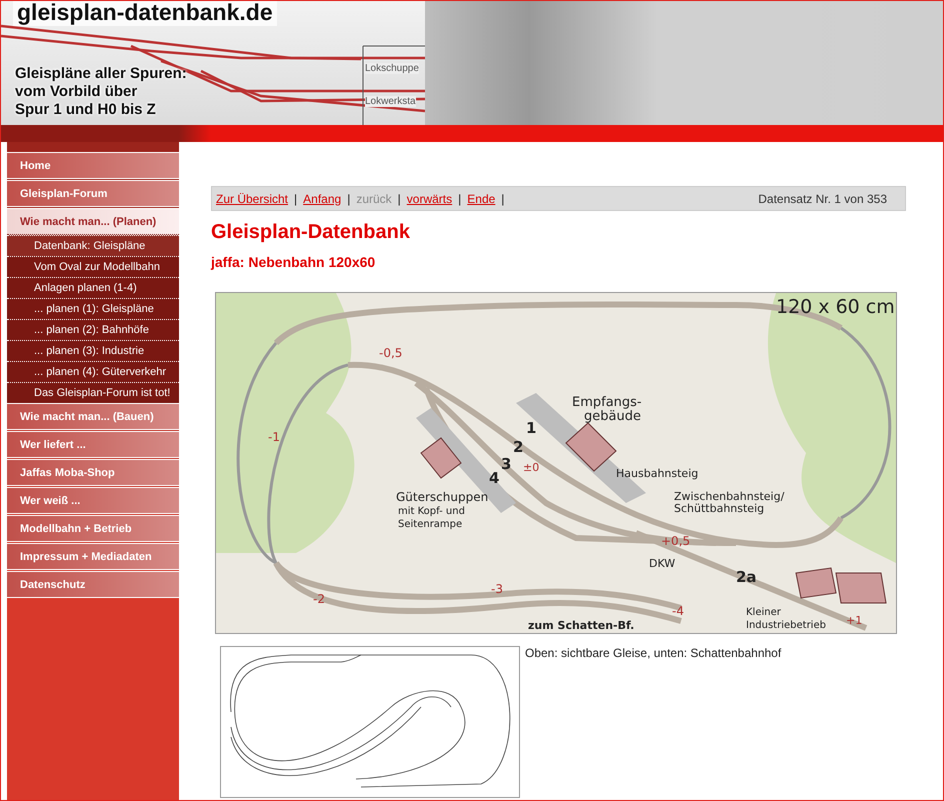 The height and width of the screenshot is (801, 944). What do you see at coordinates (390, 101) in the screenshot?
I see `drawing-label: Lokwerksta` at bounding box center [390, 101].